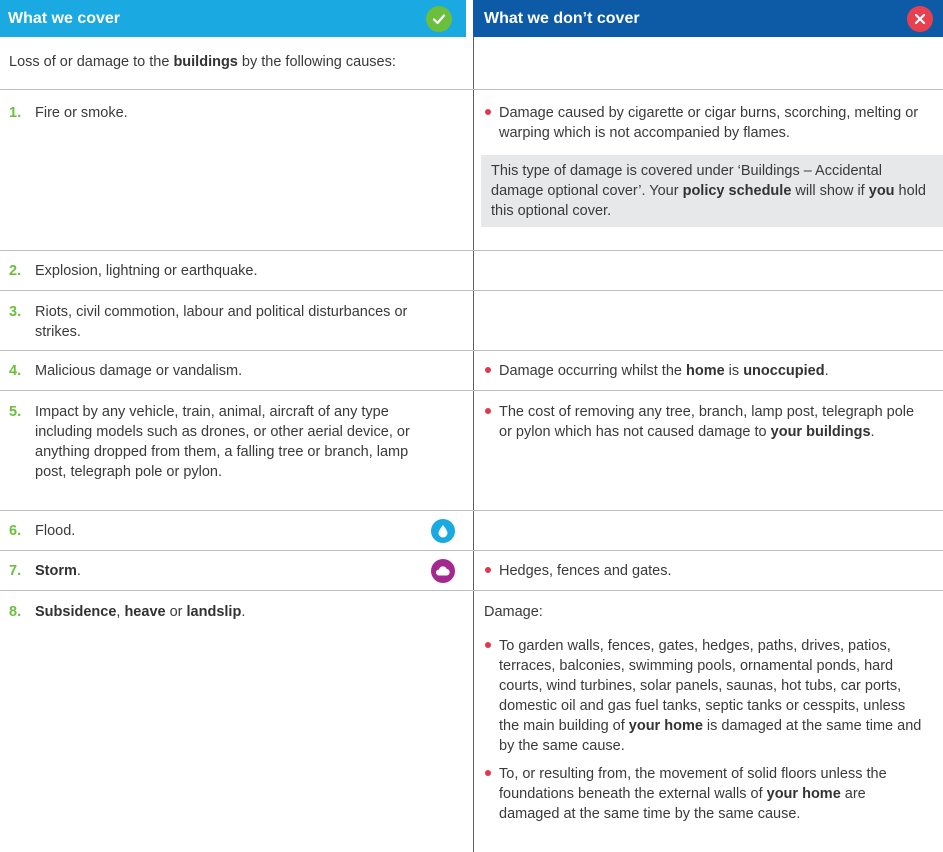 The image size is (943, 852). What do you see at coordinates (64, 18) in the screenshot?
I see `what-we-cover-title: What we cover` at bounding box center [64, 18].